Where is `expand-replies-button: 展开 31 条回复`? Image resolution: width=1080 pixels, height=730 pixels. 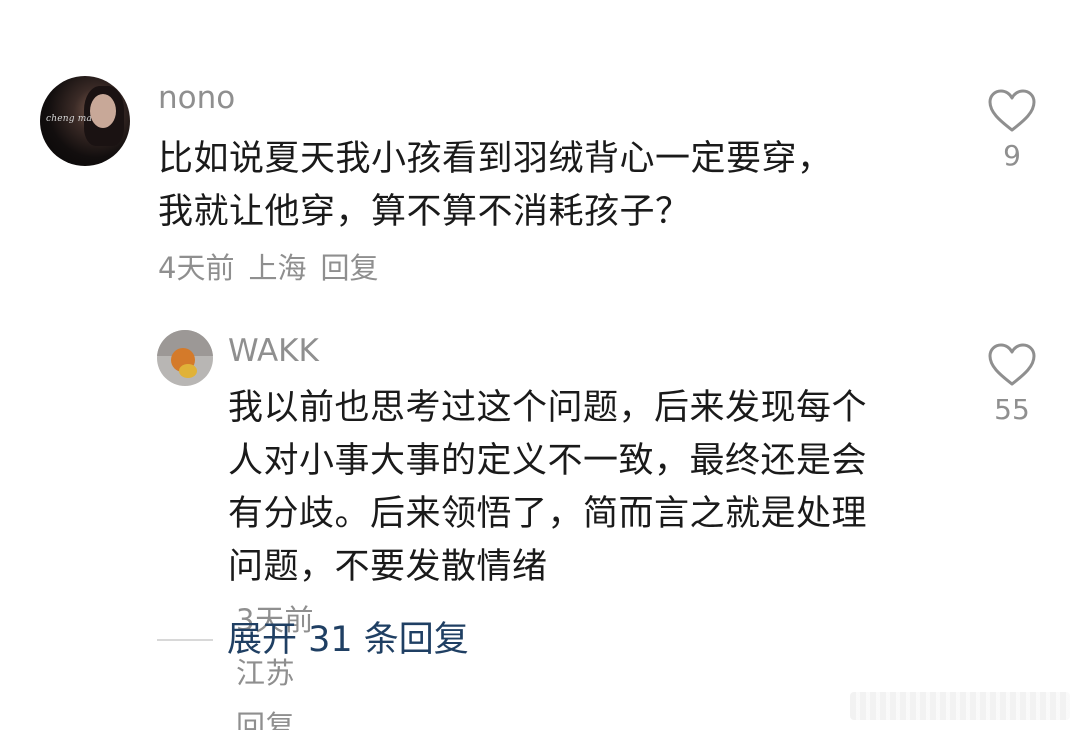
expand-replies-button: 展开 31 条回复 is located at coordinates (313, 640).